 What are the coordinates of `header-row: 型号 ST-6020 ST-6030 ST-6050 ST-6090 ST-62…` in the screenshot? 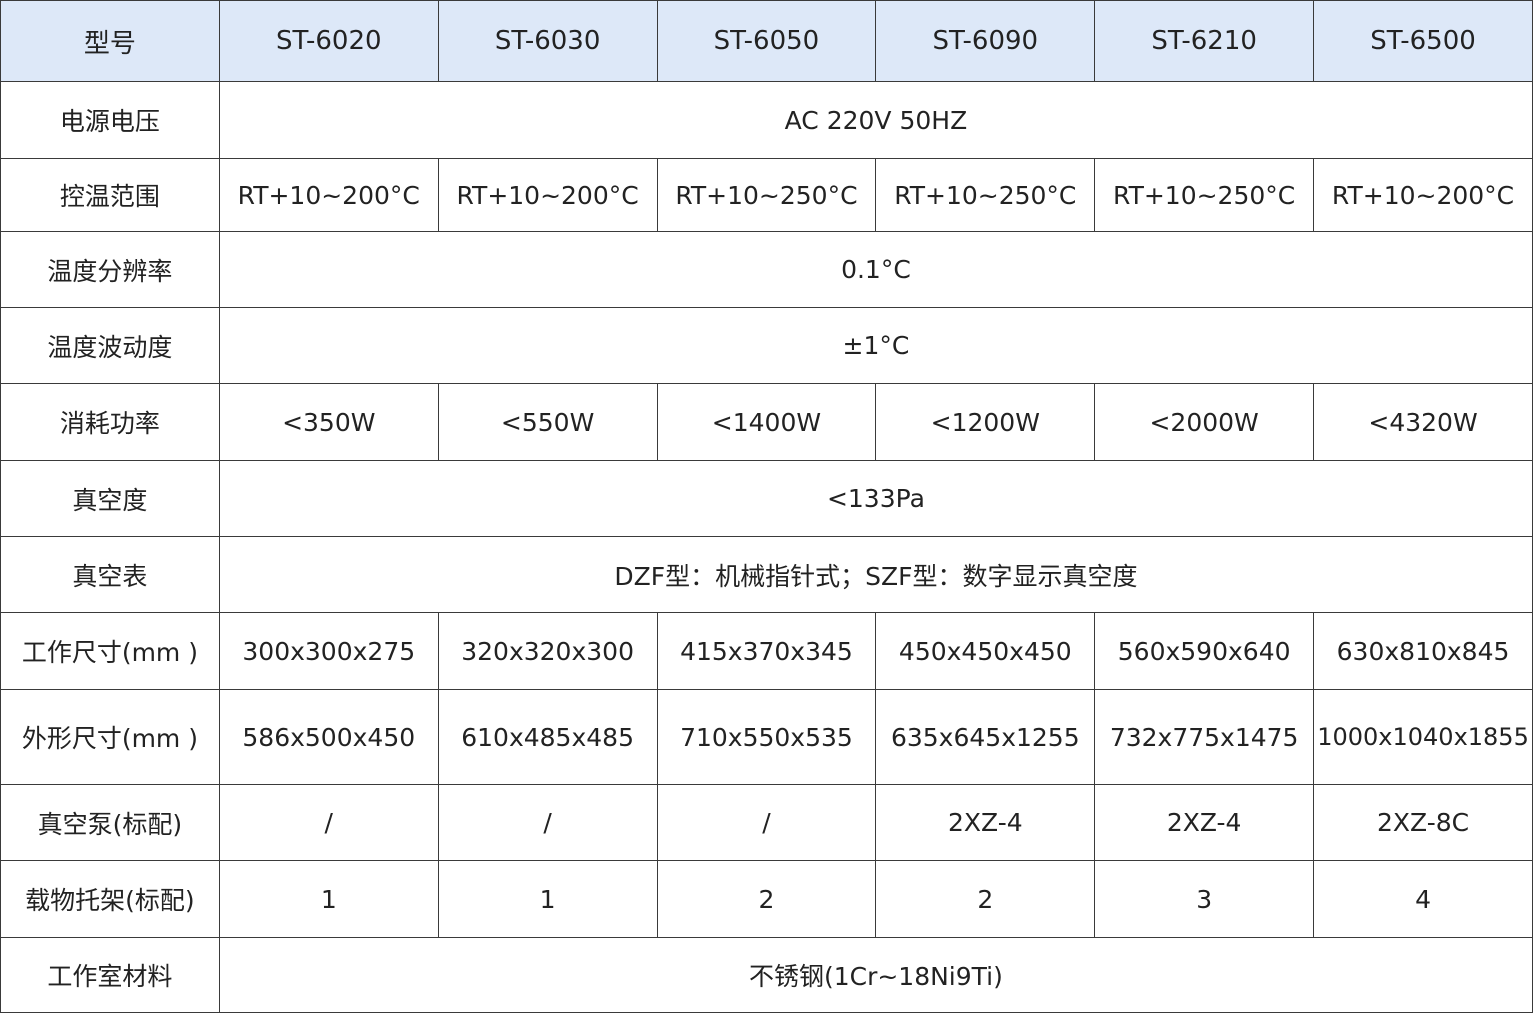 It's located at (766, 41).